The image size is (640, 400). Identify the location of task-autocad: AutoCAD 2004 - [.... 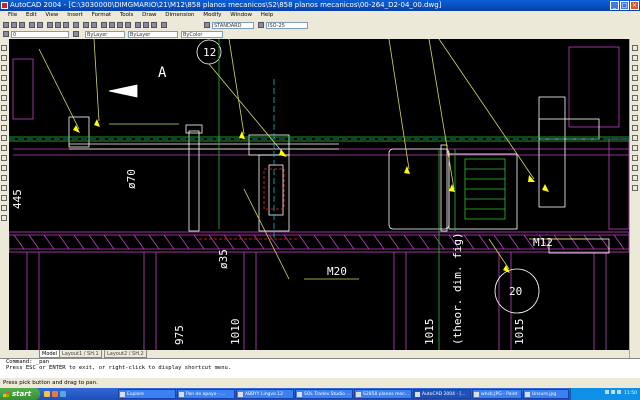
(442, 394).